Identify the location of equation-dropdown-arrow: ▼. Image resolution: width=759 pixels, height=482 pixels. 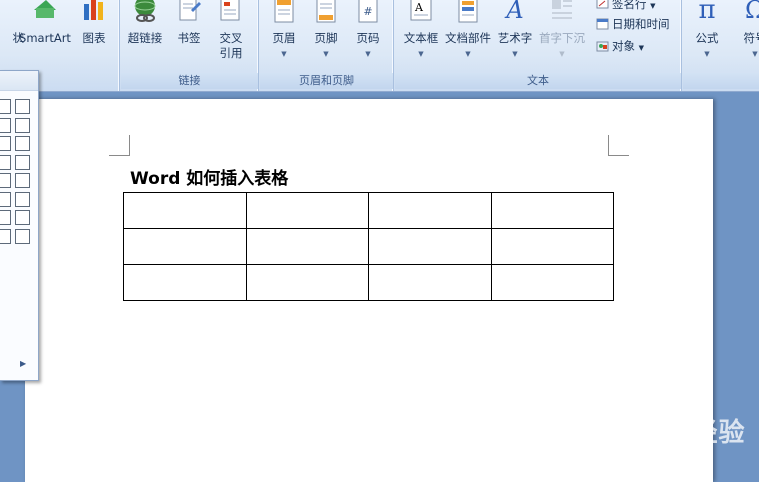
(707, 54).